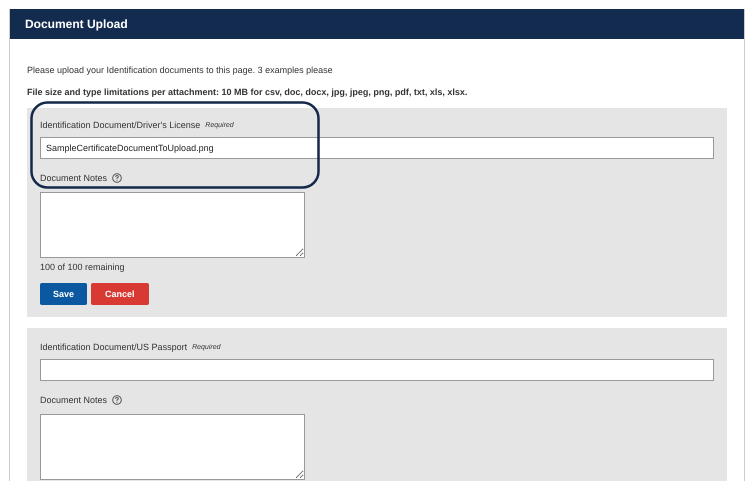 Image resolution: width=754 pixels, height=481 pixels. What do you see at coordinates (247, 92) in the screenshot?
I see `limits-text: File size and type limitations per attachment: 10 MB for csv, doc, docx, jpg, jpeg, png, pdf, txt, xls, xlsx.` at bounding box center [247, 92].